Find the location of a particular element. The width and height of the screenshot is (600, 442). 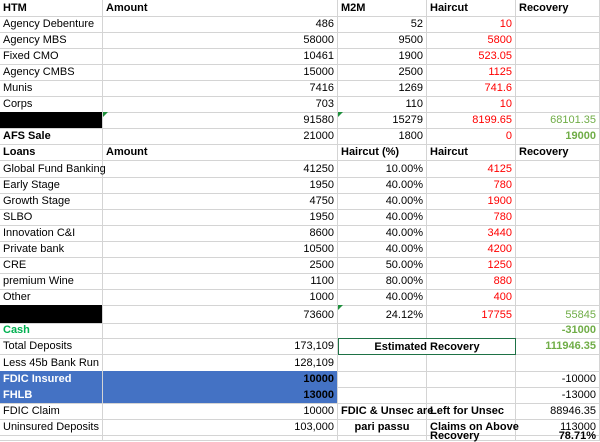

loan-haircut-pct: 50.00% is located at coordinates (382, 265).